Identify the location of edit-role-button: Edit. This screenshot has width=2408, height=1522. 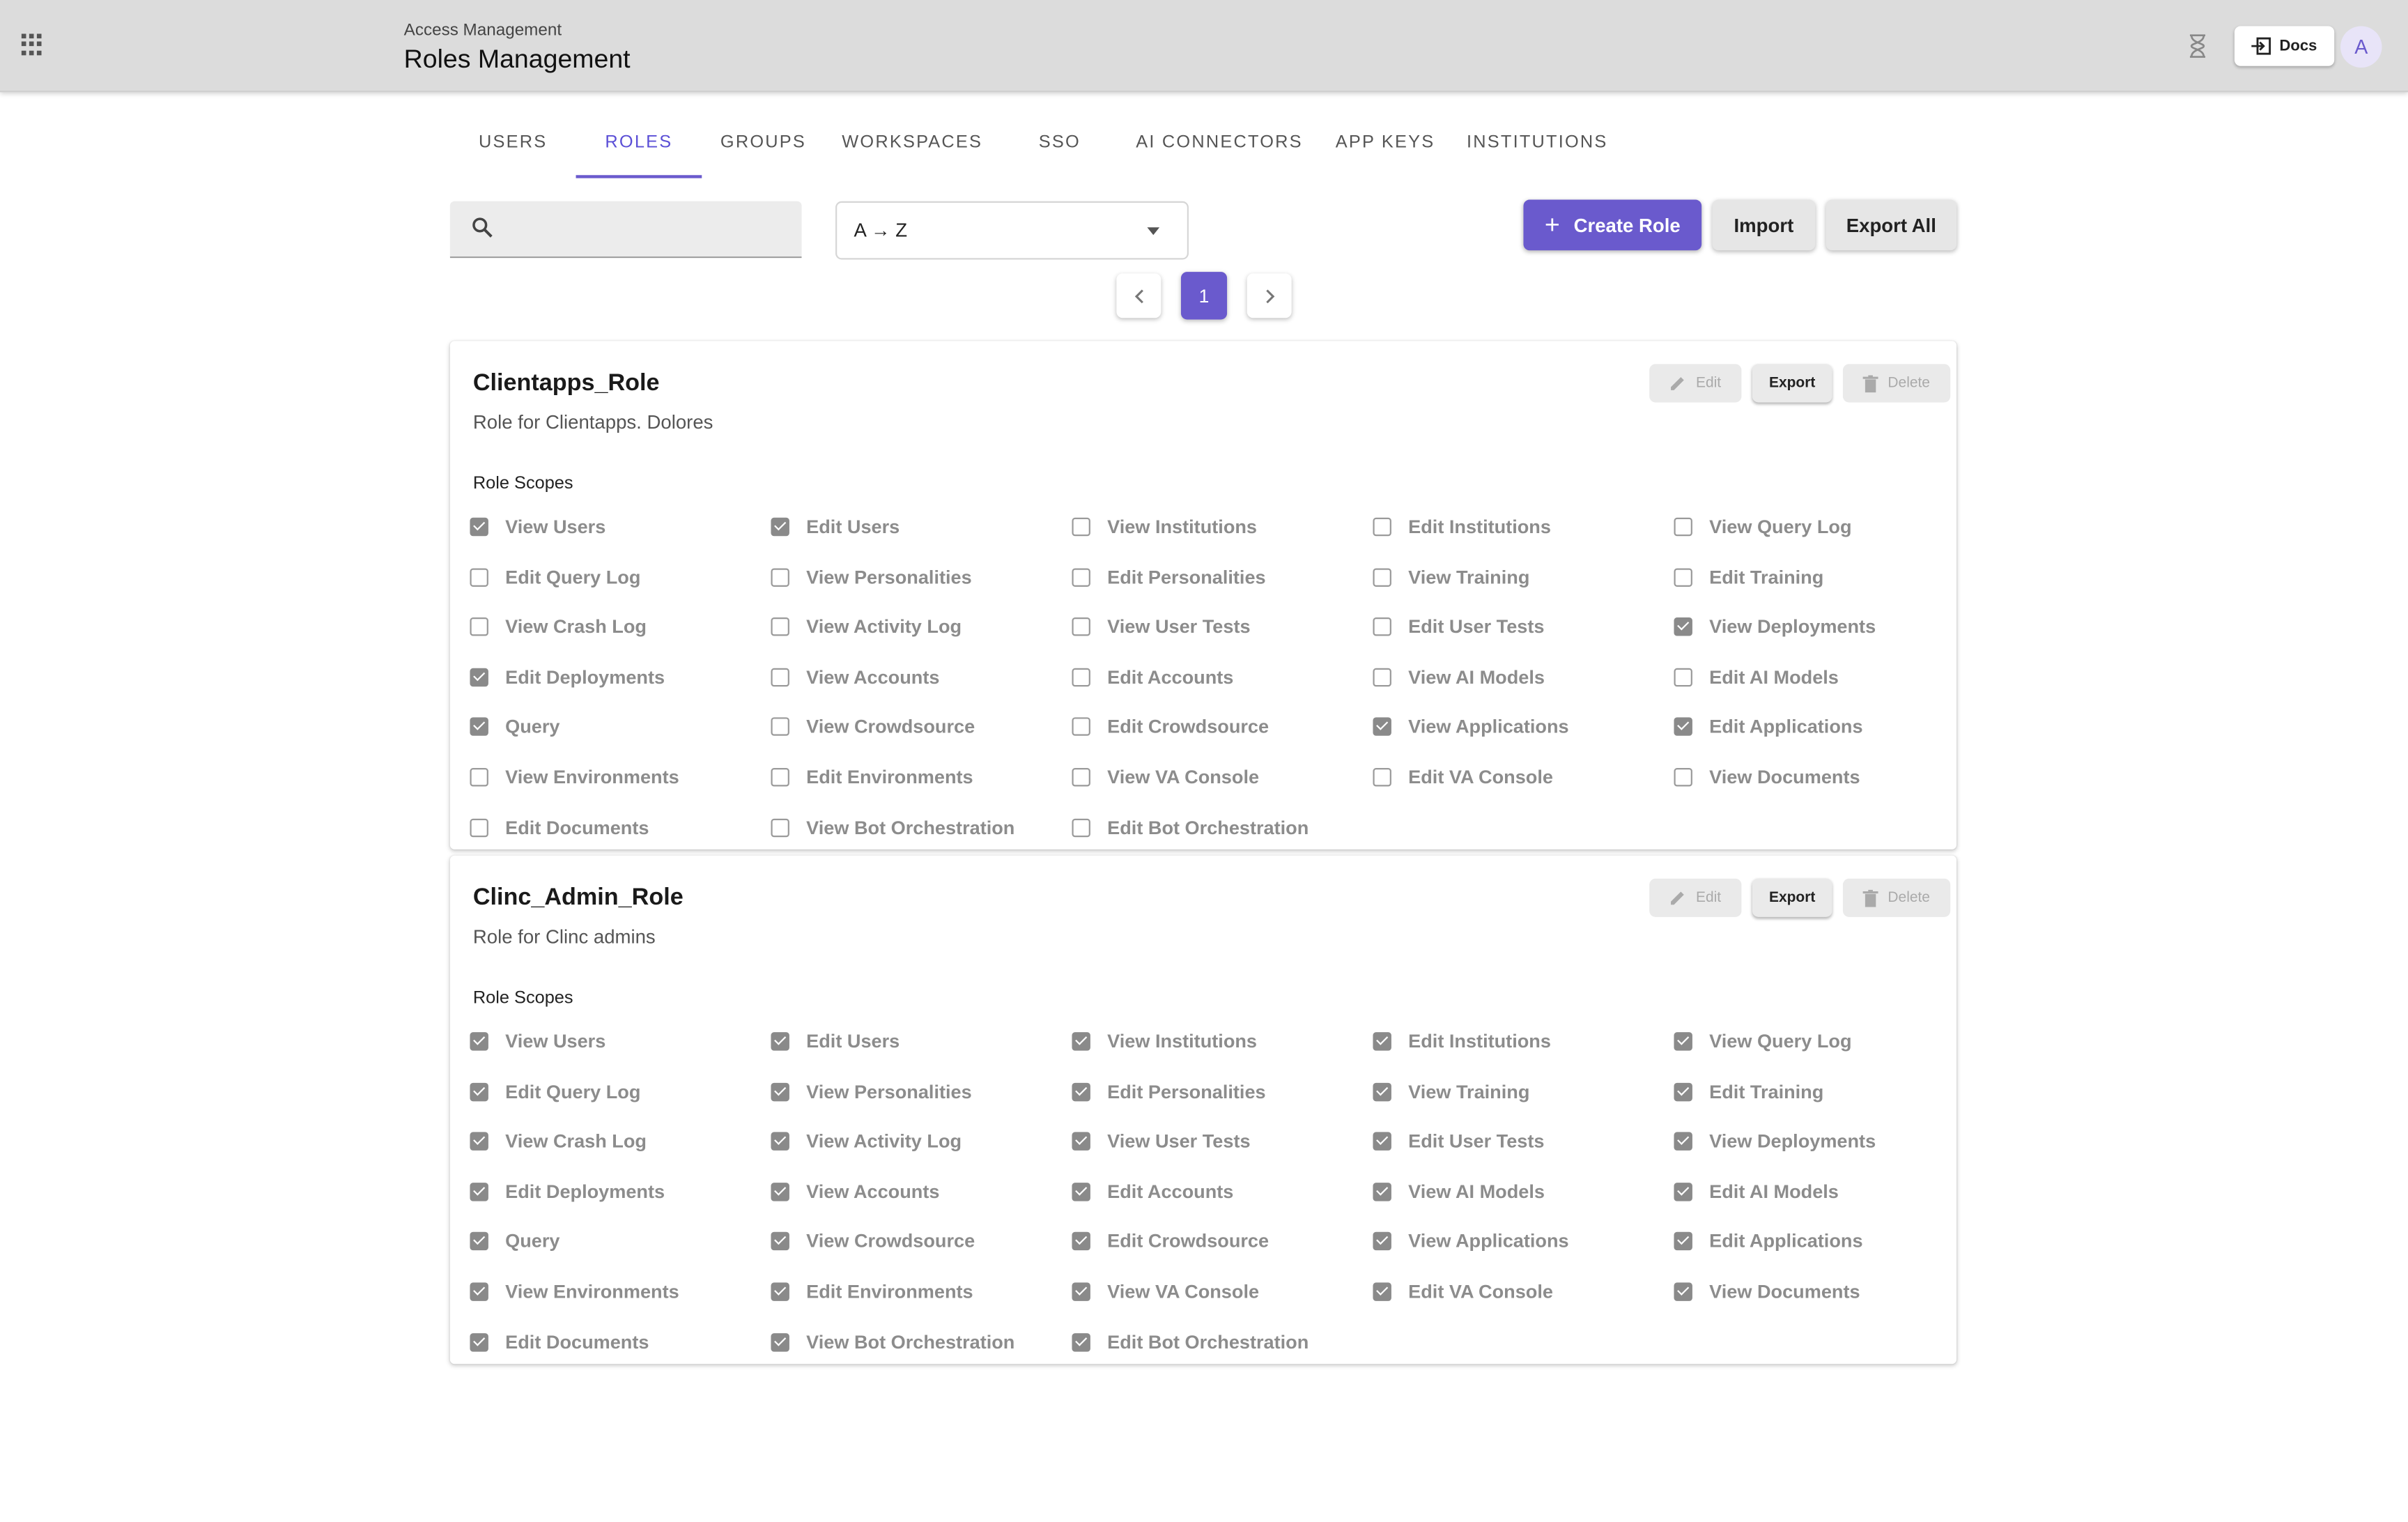
(1696, 897).